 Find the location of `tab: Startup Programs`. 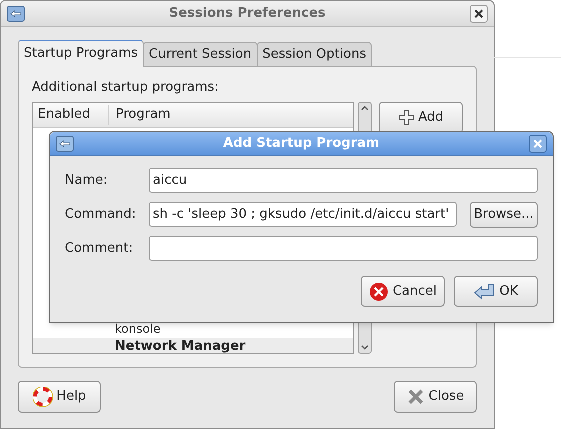

tab: Startup Programs is located at coordinates (81, 53).